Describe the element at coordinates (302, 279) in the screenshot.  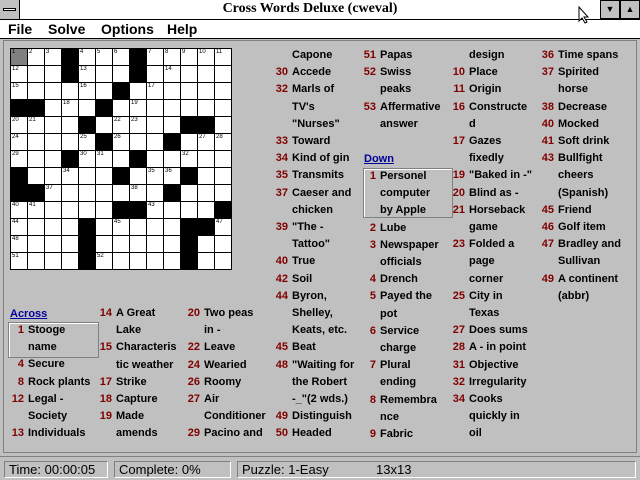
I see `clue-text: Soil` at that location.